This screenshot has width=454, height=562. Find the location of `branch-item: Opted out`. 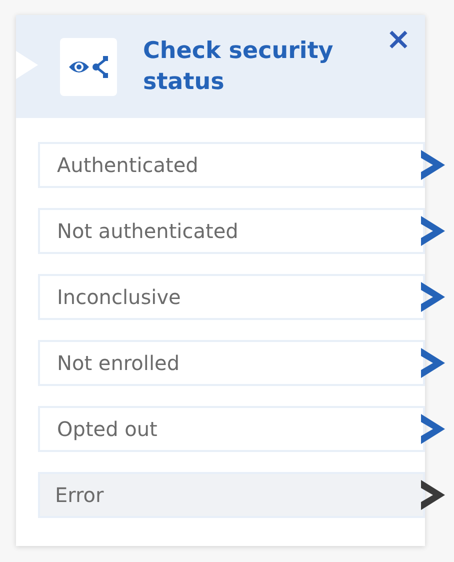

branch-item: Opted out is located at coordinates (231, 429).